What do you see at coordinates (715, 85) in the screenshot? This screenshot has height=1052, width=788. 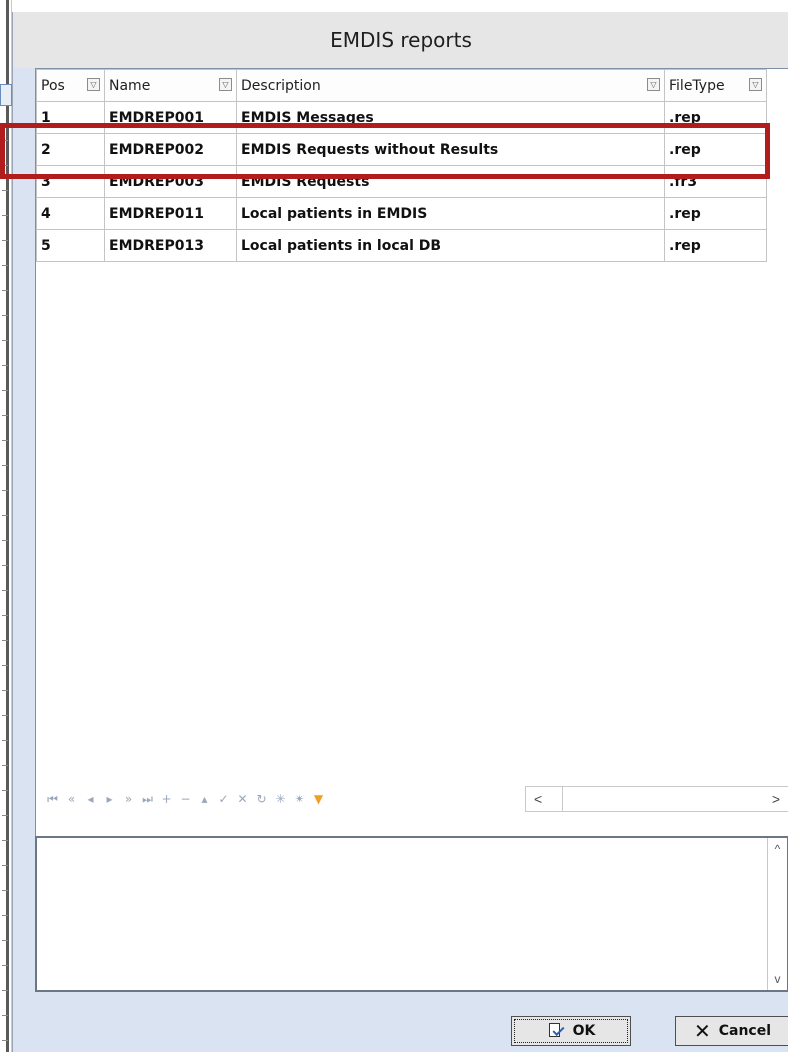 I see `column-header-filetype: FileType ▽` at bounding box center [715, 85].